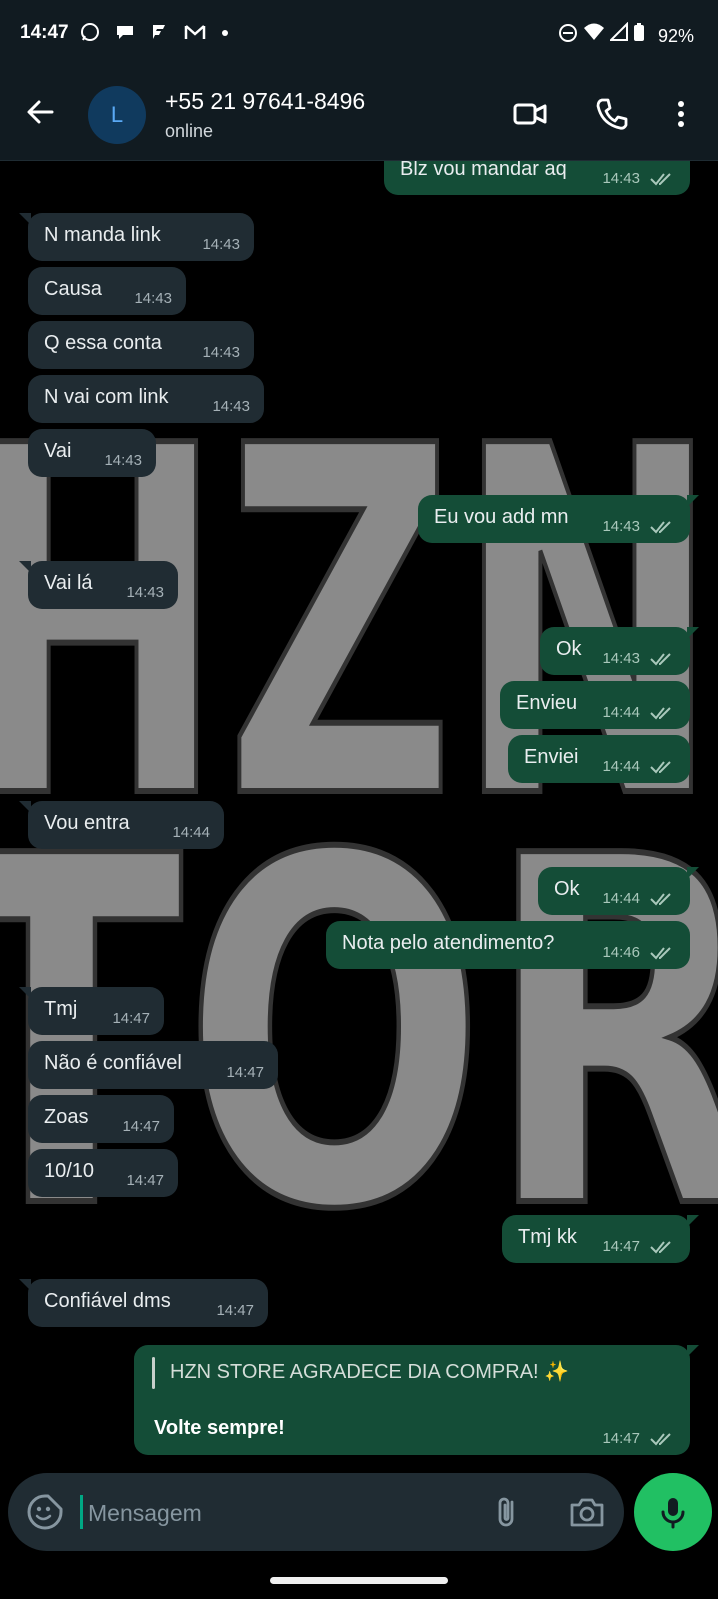  Describe the element at coordinates (547, 1237) in the screenshot. I see `message-text: Tmj kk` at that location.